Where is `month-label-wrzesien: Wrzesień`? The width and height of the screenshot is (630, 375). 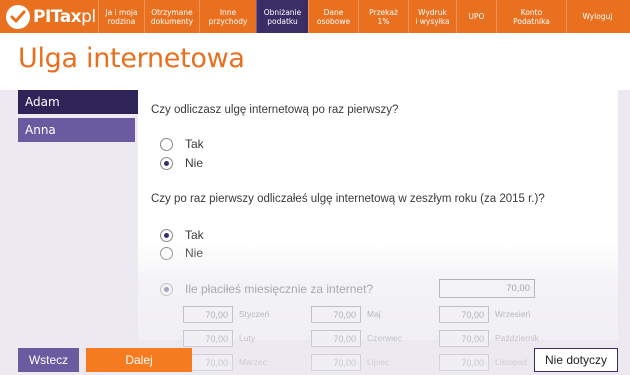 month-label-wrzesien: Wrzesień is located at coordinates (513, 314).